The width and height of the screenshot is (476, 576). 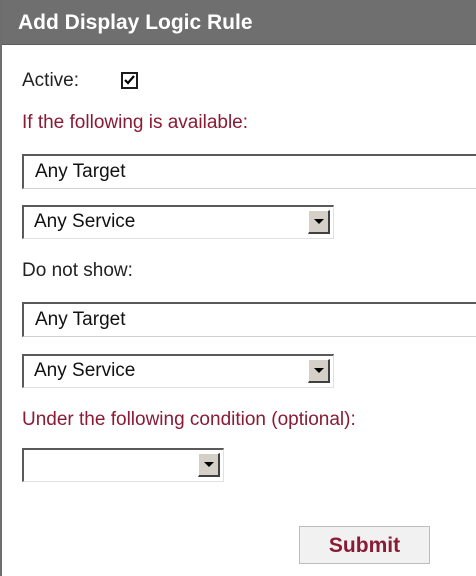 I want to click on active-label: Active:, so click(x=51, y=80).